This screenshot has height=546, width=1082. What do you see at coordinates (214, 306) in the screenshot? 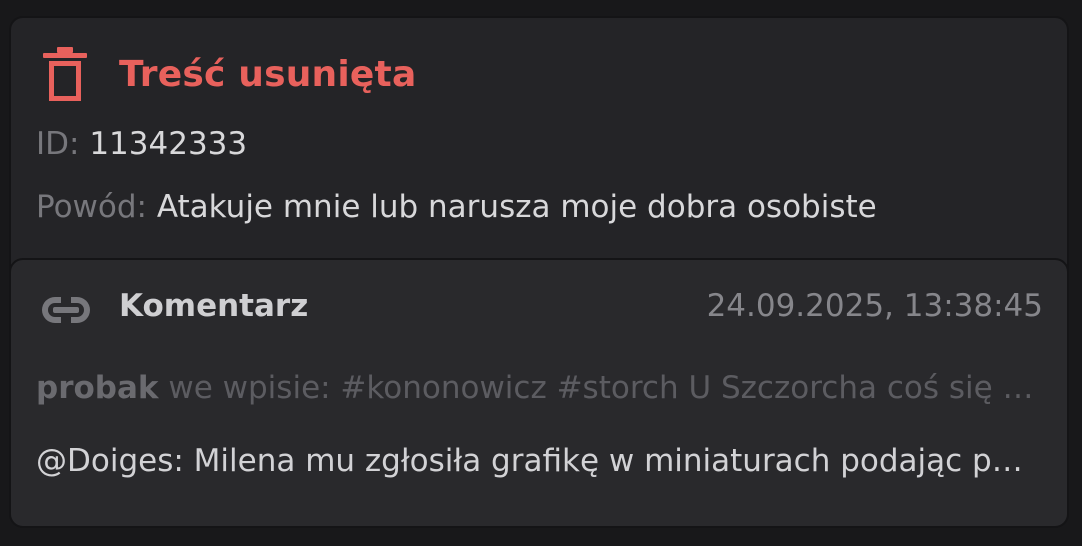
I see `item-type-label: Komentarz` at bounding box center [214, 306].